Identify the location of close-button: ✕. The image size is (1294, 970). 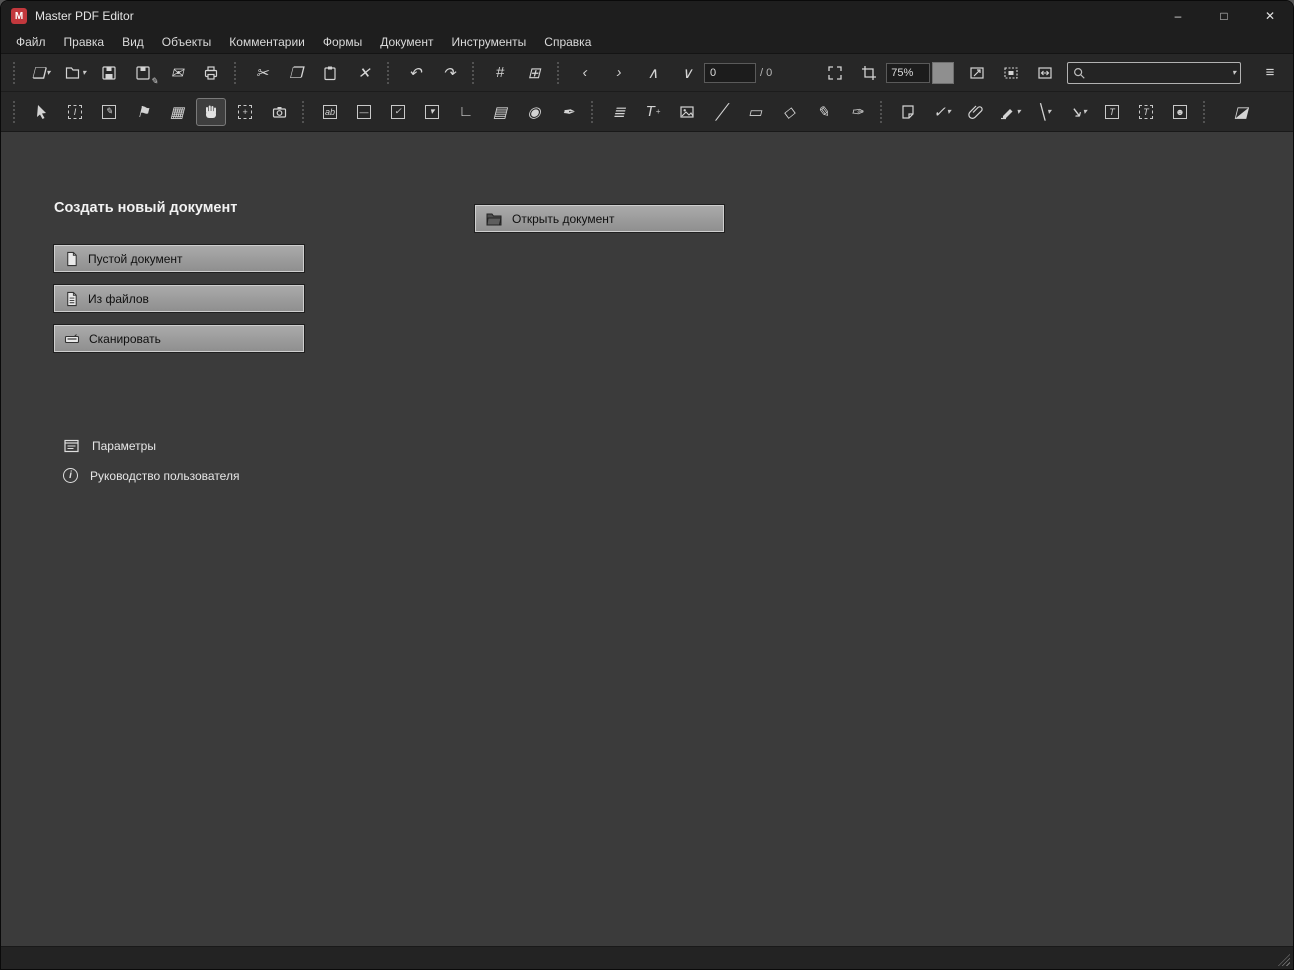
(1270, 16).